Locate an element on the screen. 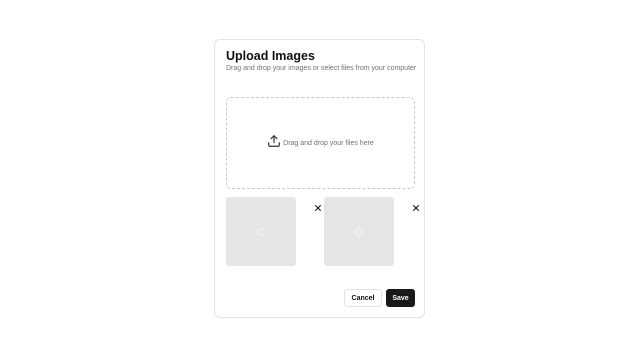 Image resolution: width=640 pixels, height=357 pixels. upload-icon is located at coordinates (274, 143).